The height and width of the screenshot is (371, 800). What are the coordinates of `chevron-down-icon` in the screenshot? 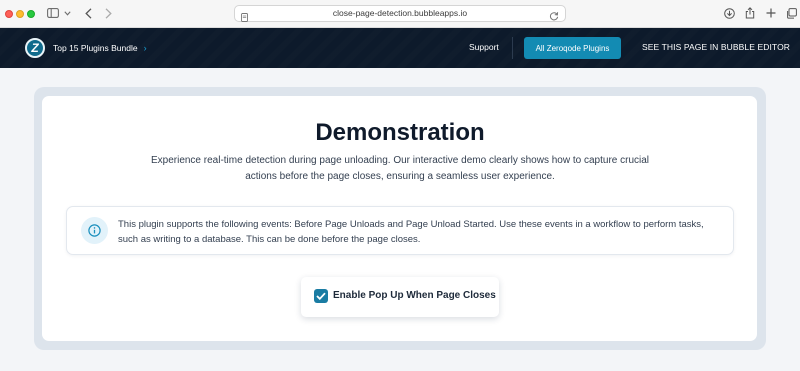 It's located at (67, 13).